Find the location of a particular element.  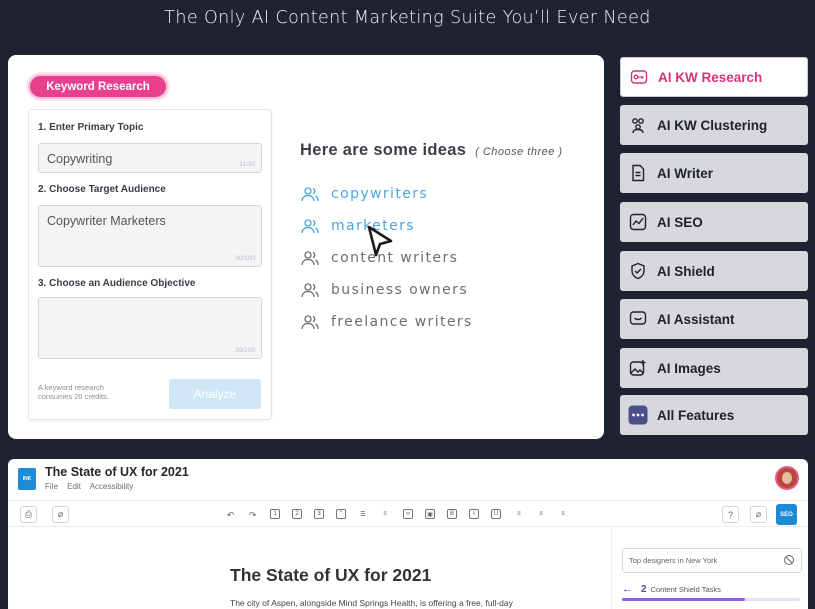

underline-icon: U is located at coordinates (496, 514).